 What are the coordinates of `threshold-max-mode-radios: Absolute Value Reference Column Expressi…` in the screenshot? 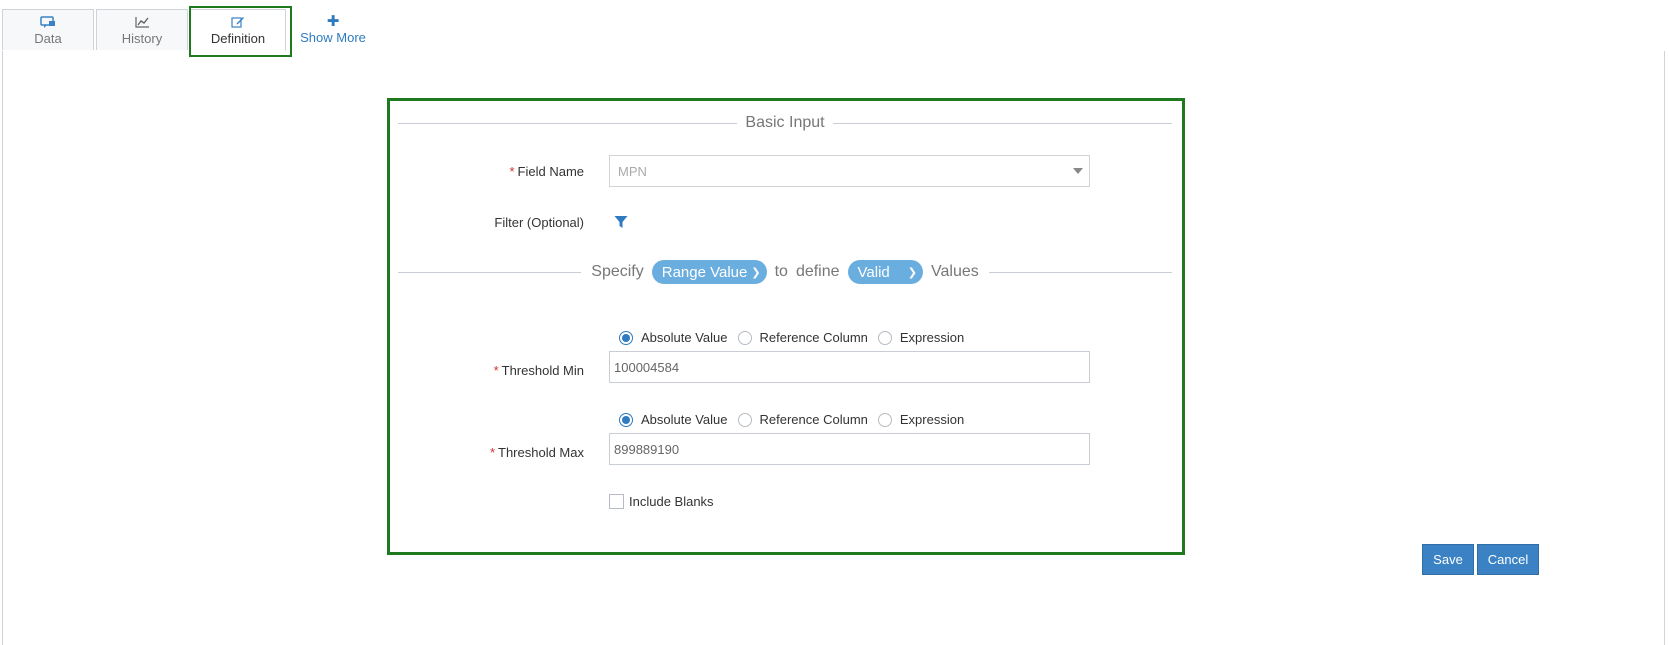 It's located at (796, 419).